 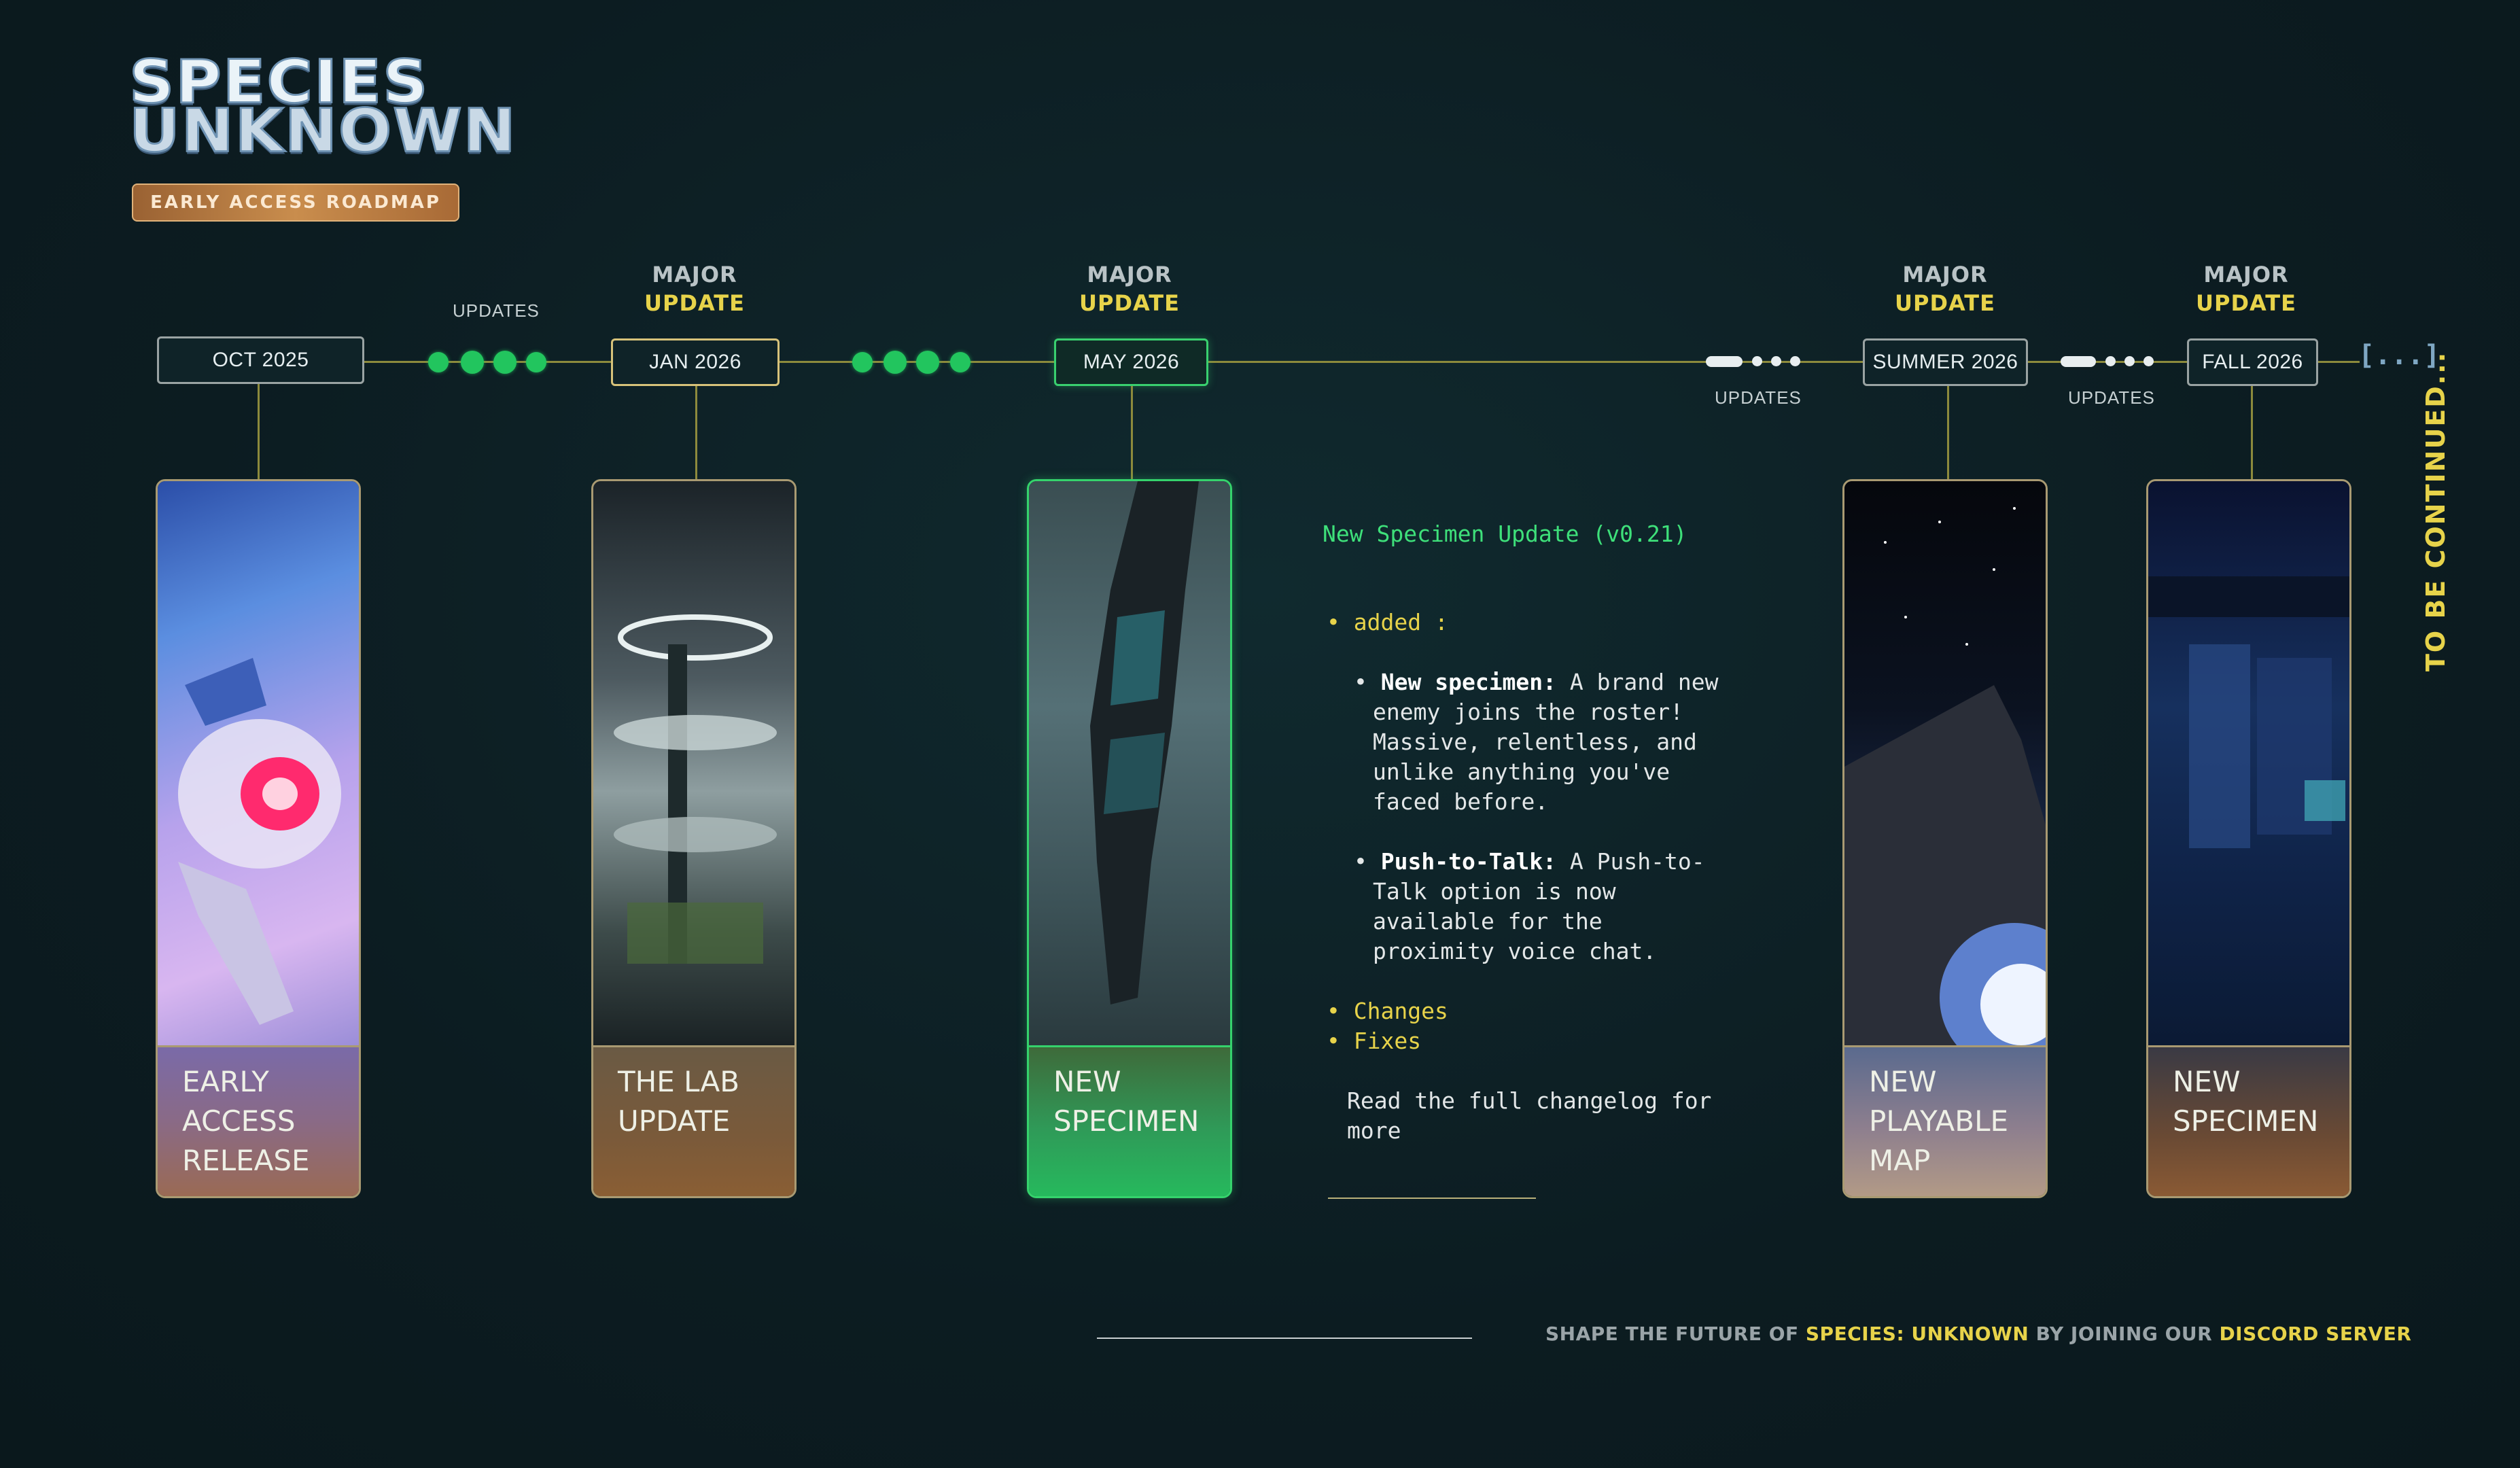 I want to click on changelog-divider, so click(x=1432, y=1198).